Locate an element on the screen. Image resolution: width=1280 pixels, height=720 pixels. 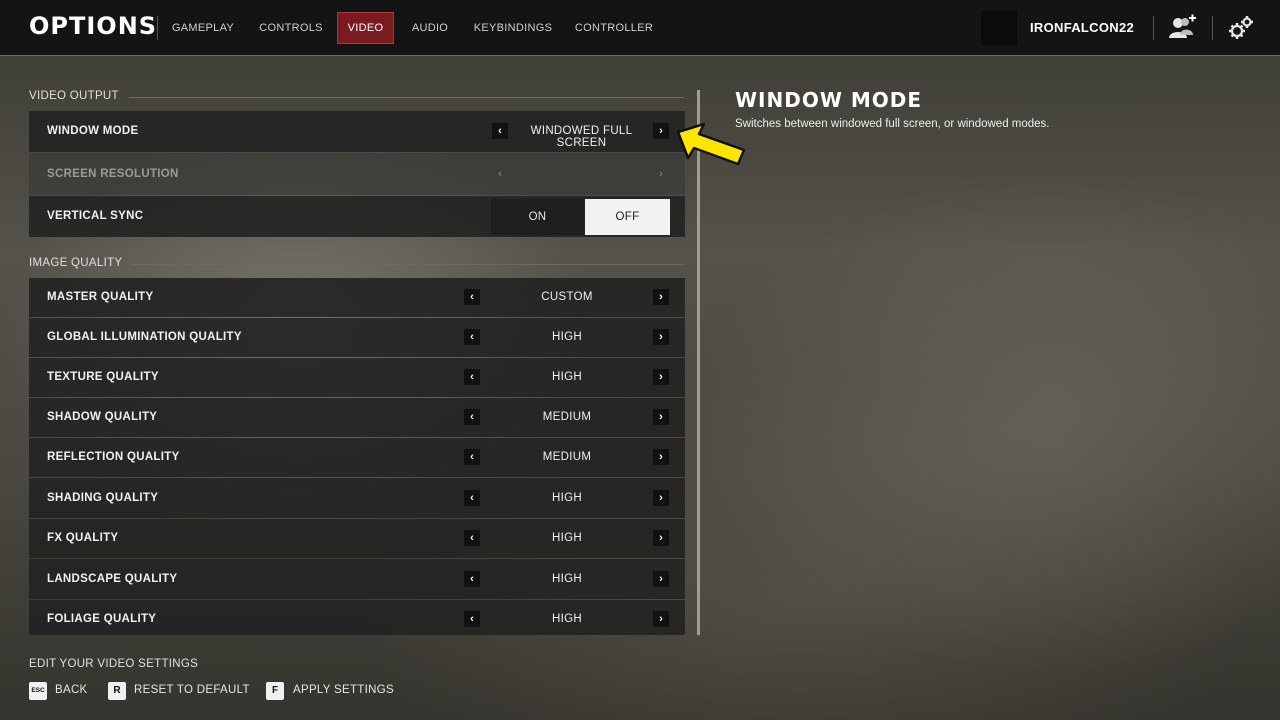
setting-row-window-mode: WINDOW MODE ‹ WINDOWED FULL SCREEN › is located at coordinates (357, 131).